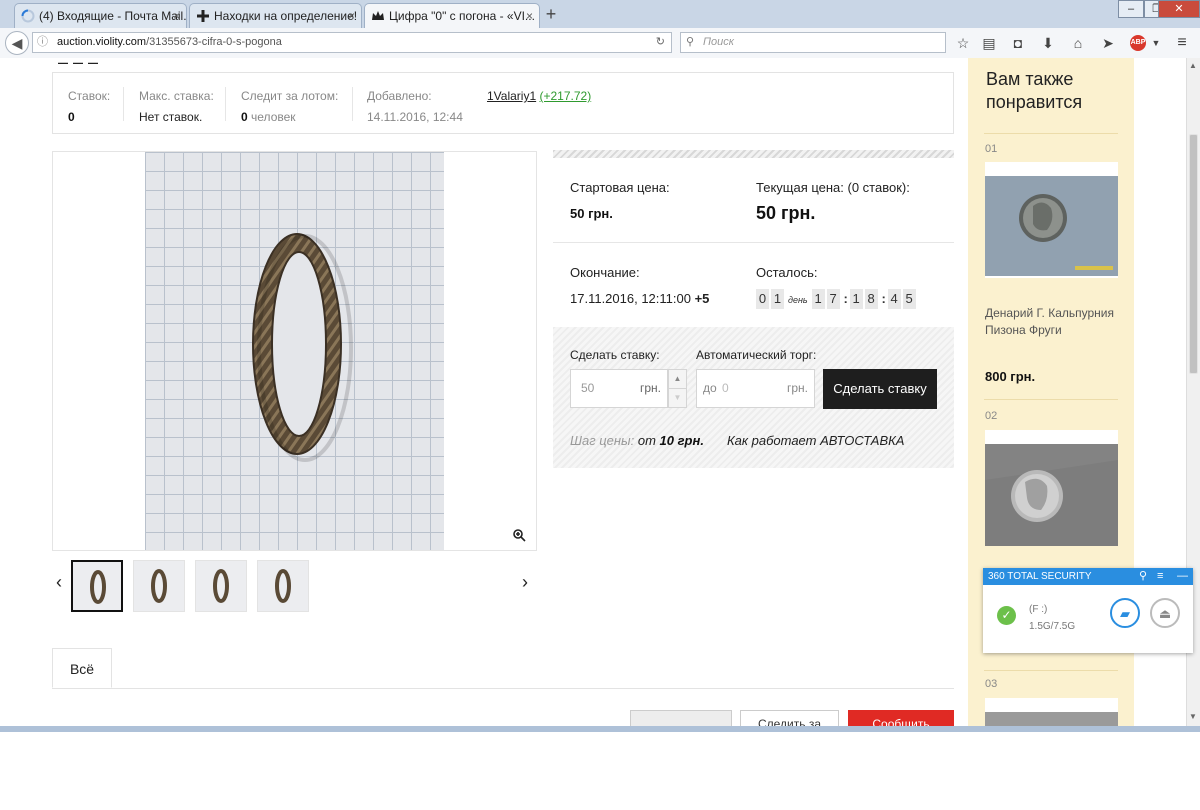 This screenshot has height=810, width=1200. What do you see at coordinates (1193, 254) in the screenshot?
I see `scrollbar-thumb` at bounding box center [1193, 254].